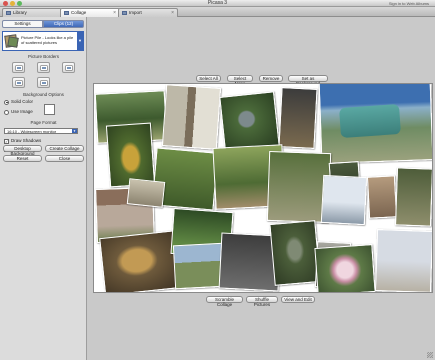 Image resolution: width=435 pixels, height=360 pixels. What do you see at coordinates (148, 12) in the screenshot?
I see `tab-import: Import ×` at bounding box center [148, 12].